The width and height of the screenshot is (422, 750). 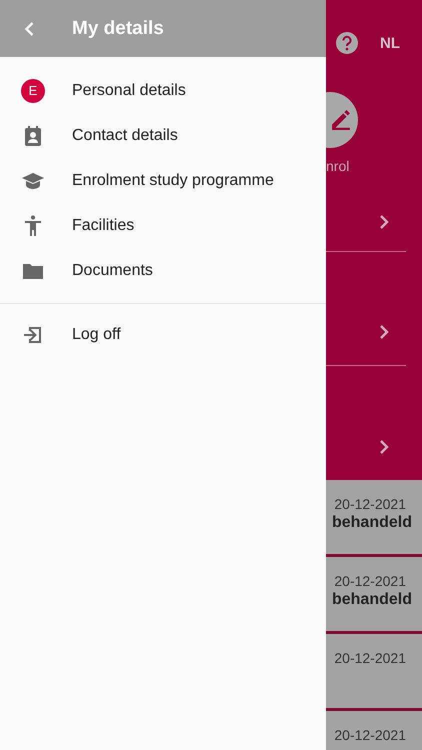 I want to click on pencil-icon, so click(x=341, y=120).